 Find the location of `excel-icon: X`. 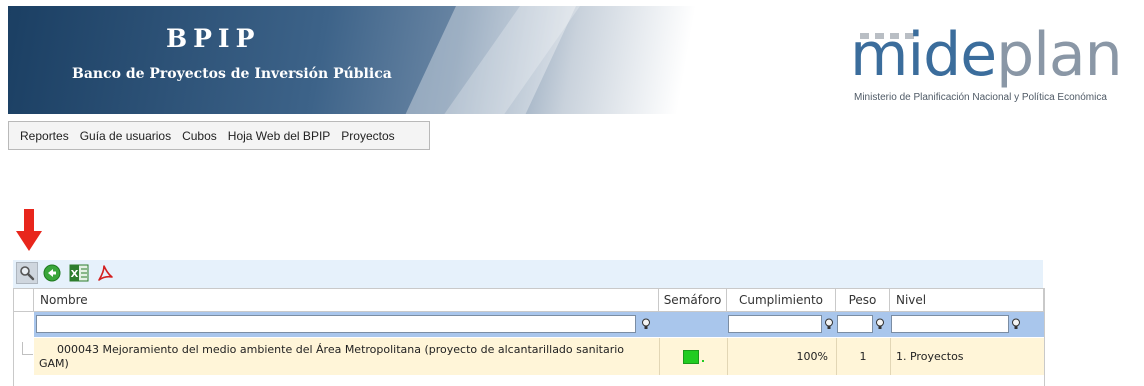

excel-icon: X is located at coordinates (79, 273).